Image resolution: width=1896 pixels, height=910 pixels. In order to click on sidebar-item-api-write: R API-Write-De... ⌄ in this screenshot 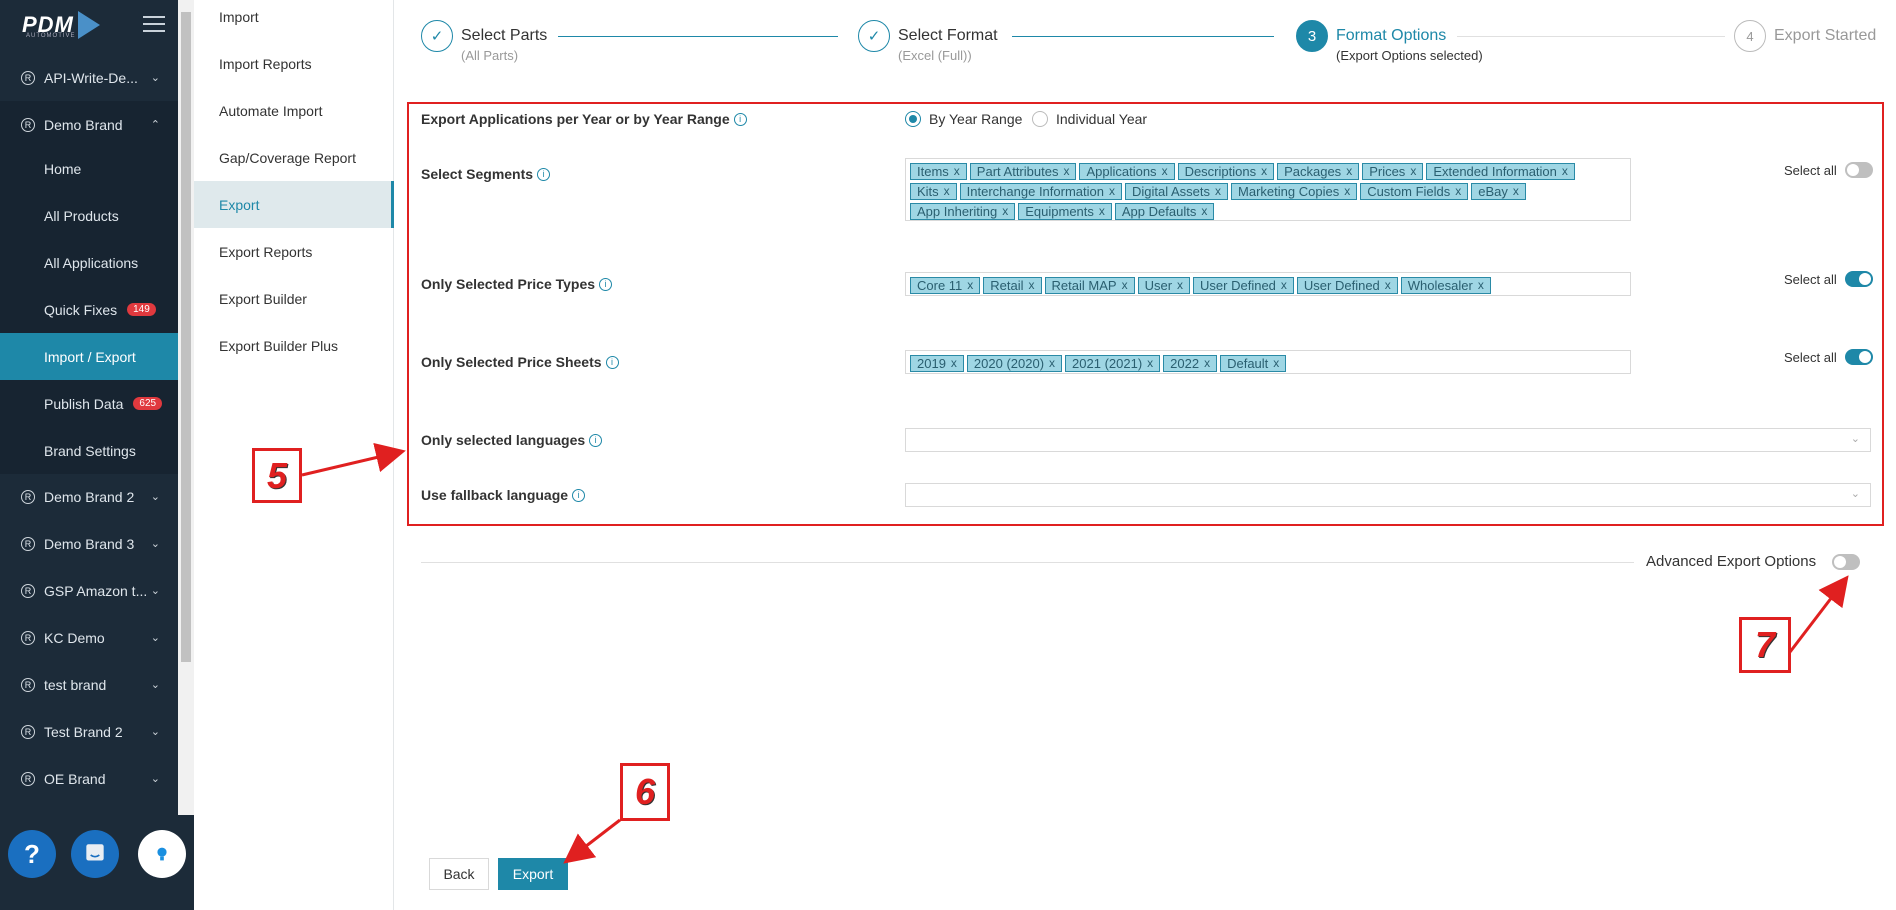, I will do `click(89, 77)`.